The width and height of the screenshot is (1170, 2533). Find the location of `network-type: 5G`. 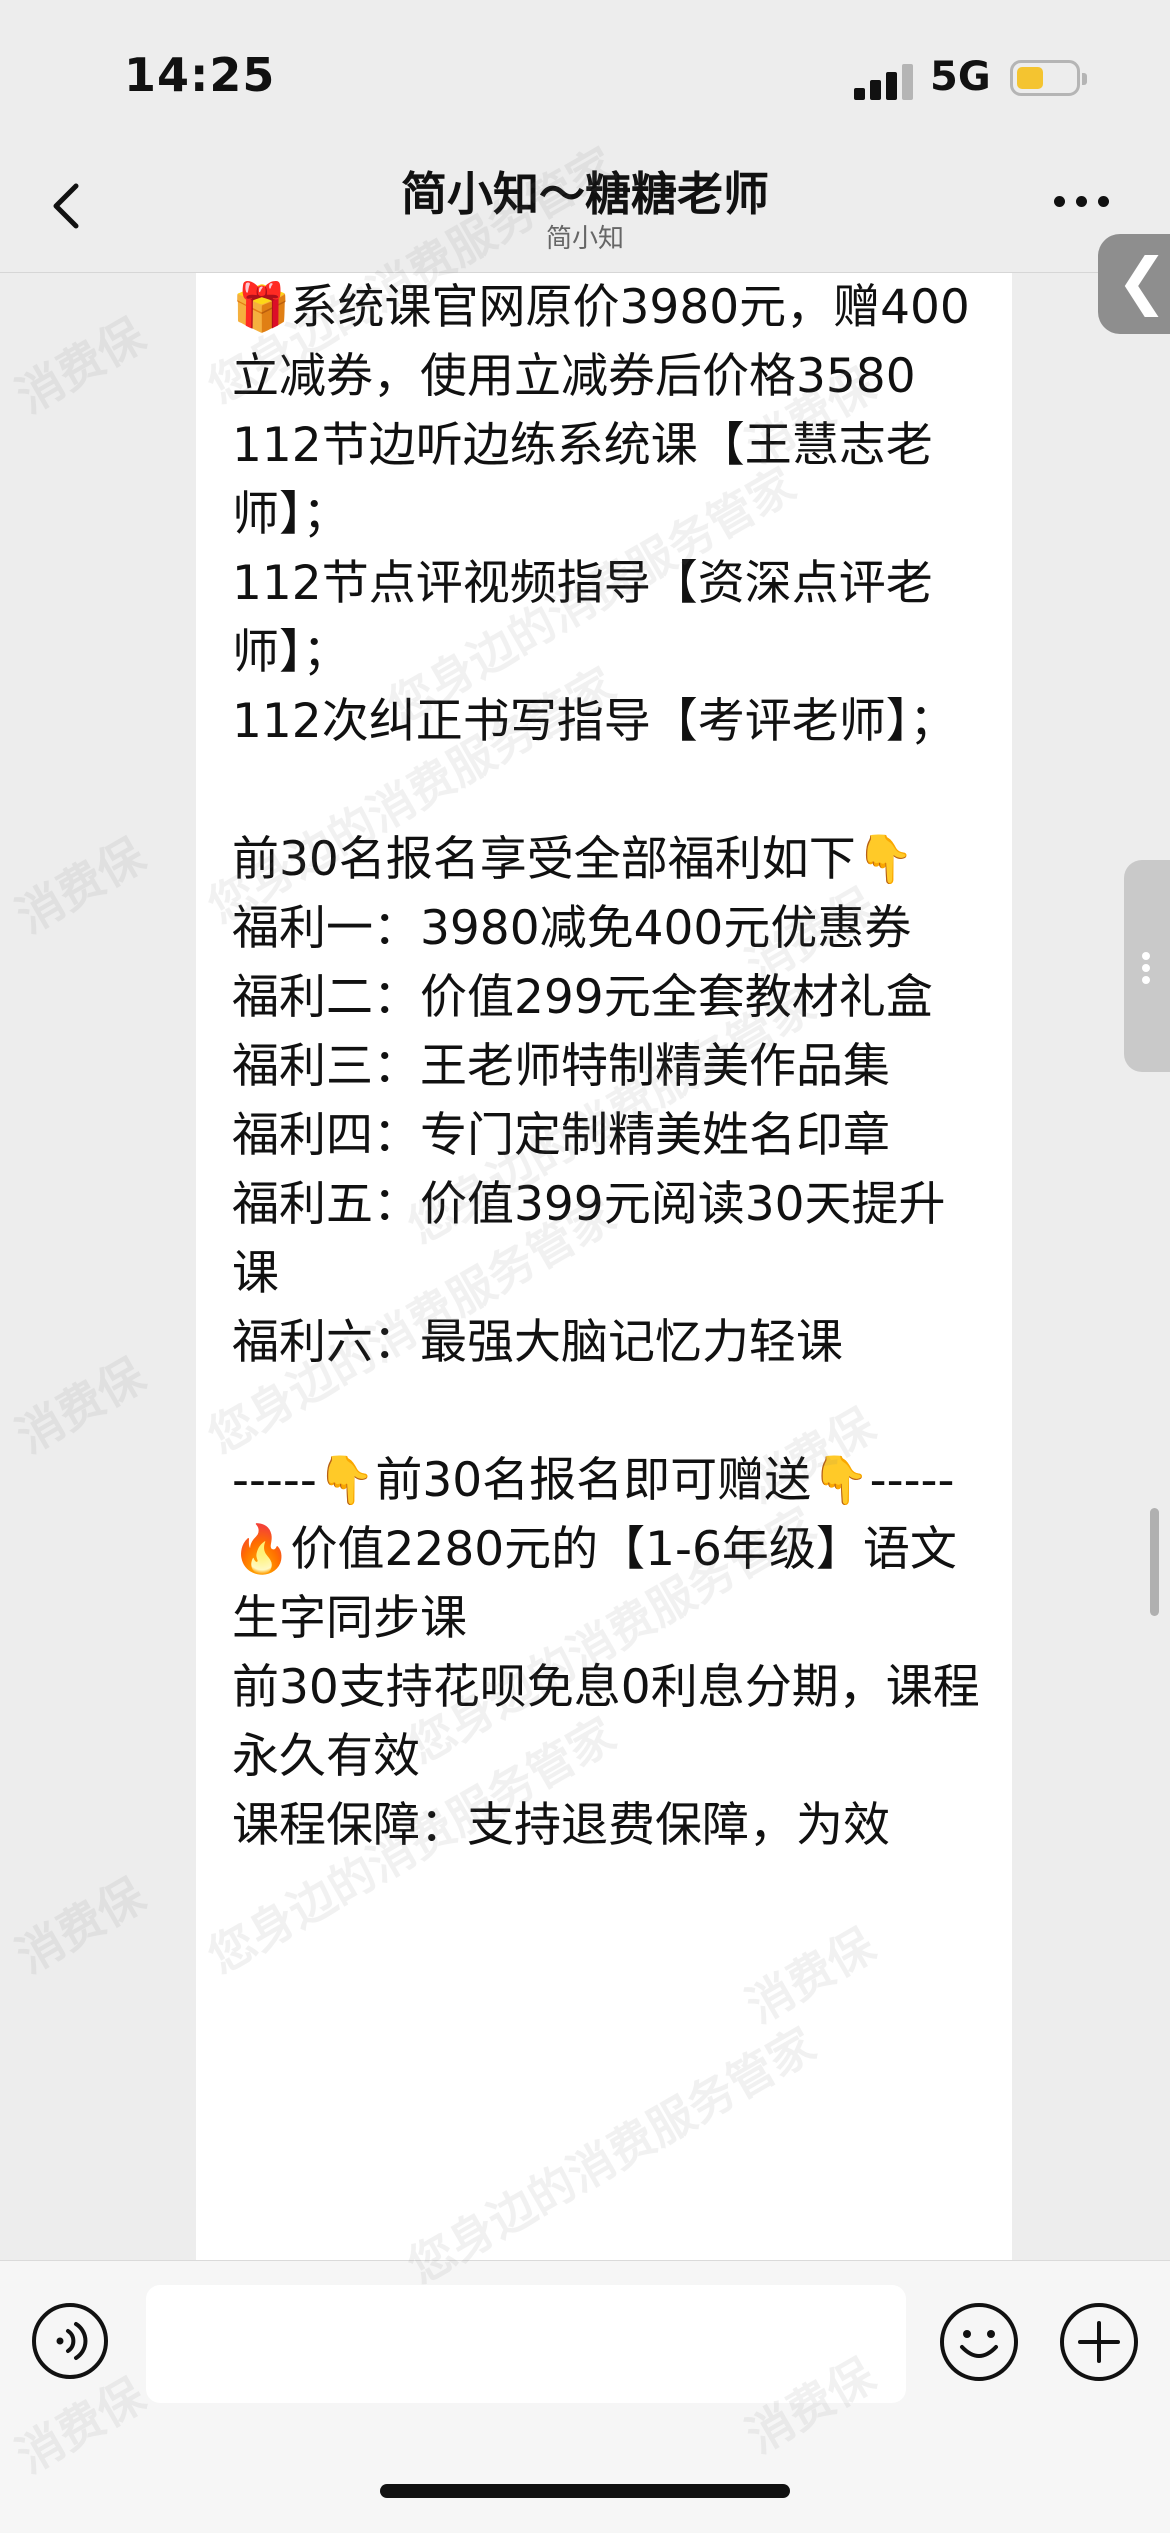

network-type: 5G is located at coordinates (960, 77).